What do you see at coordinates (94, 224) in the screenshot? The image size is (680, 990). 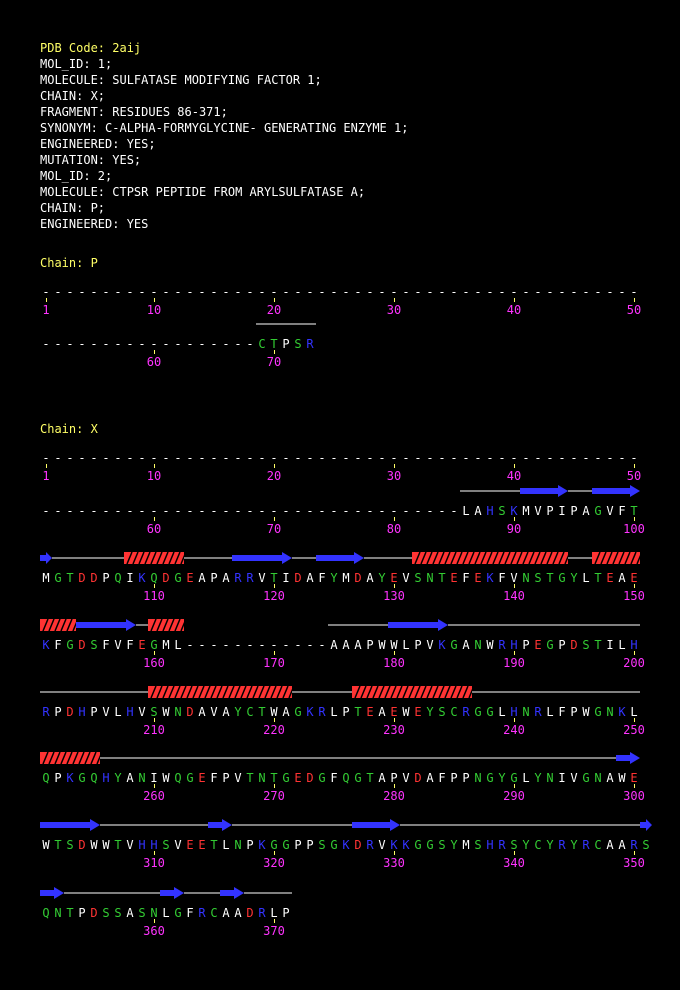 I see `header-line: ENGINEERED: YES` at bounding box center [94, 224].